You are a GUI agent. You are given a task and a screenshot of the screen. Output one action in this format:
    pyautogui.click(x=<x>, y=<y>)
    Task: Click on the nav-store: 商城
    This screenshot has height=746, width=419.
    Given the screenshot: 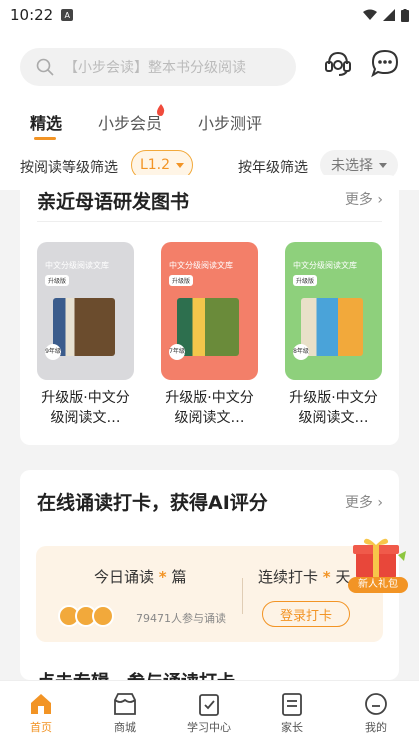 What is the action you would take?
    pyautogui.click(x=125, y=713)
    